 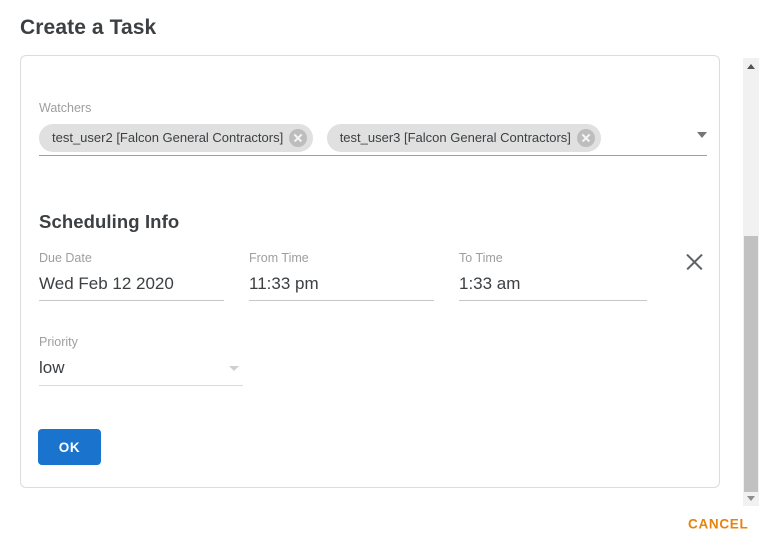 I want to click on close-icon, so click(x=695, y=262).